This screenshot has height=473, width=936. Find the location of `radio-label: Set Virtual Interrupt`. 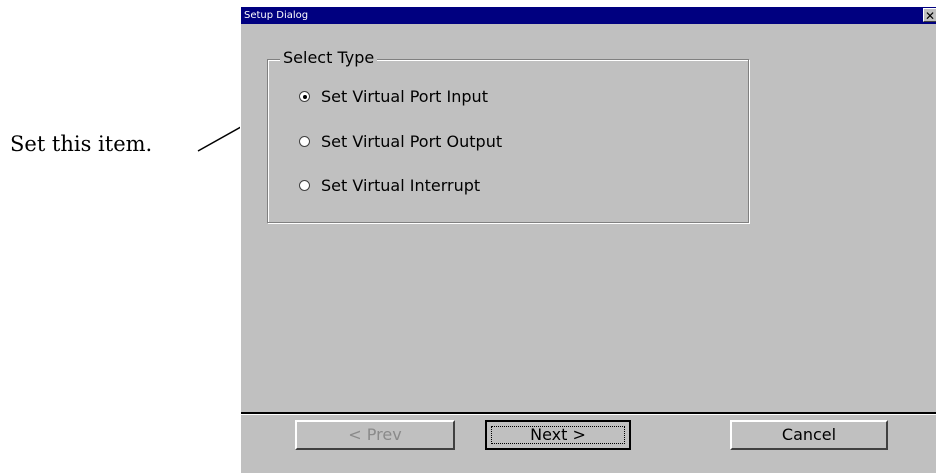

radio-label: Set Virtual Interrupt is located at coordinates (401, 185).